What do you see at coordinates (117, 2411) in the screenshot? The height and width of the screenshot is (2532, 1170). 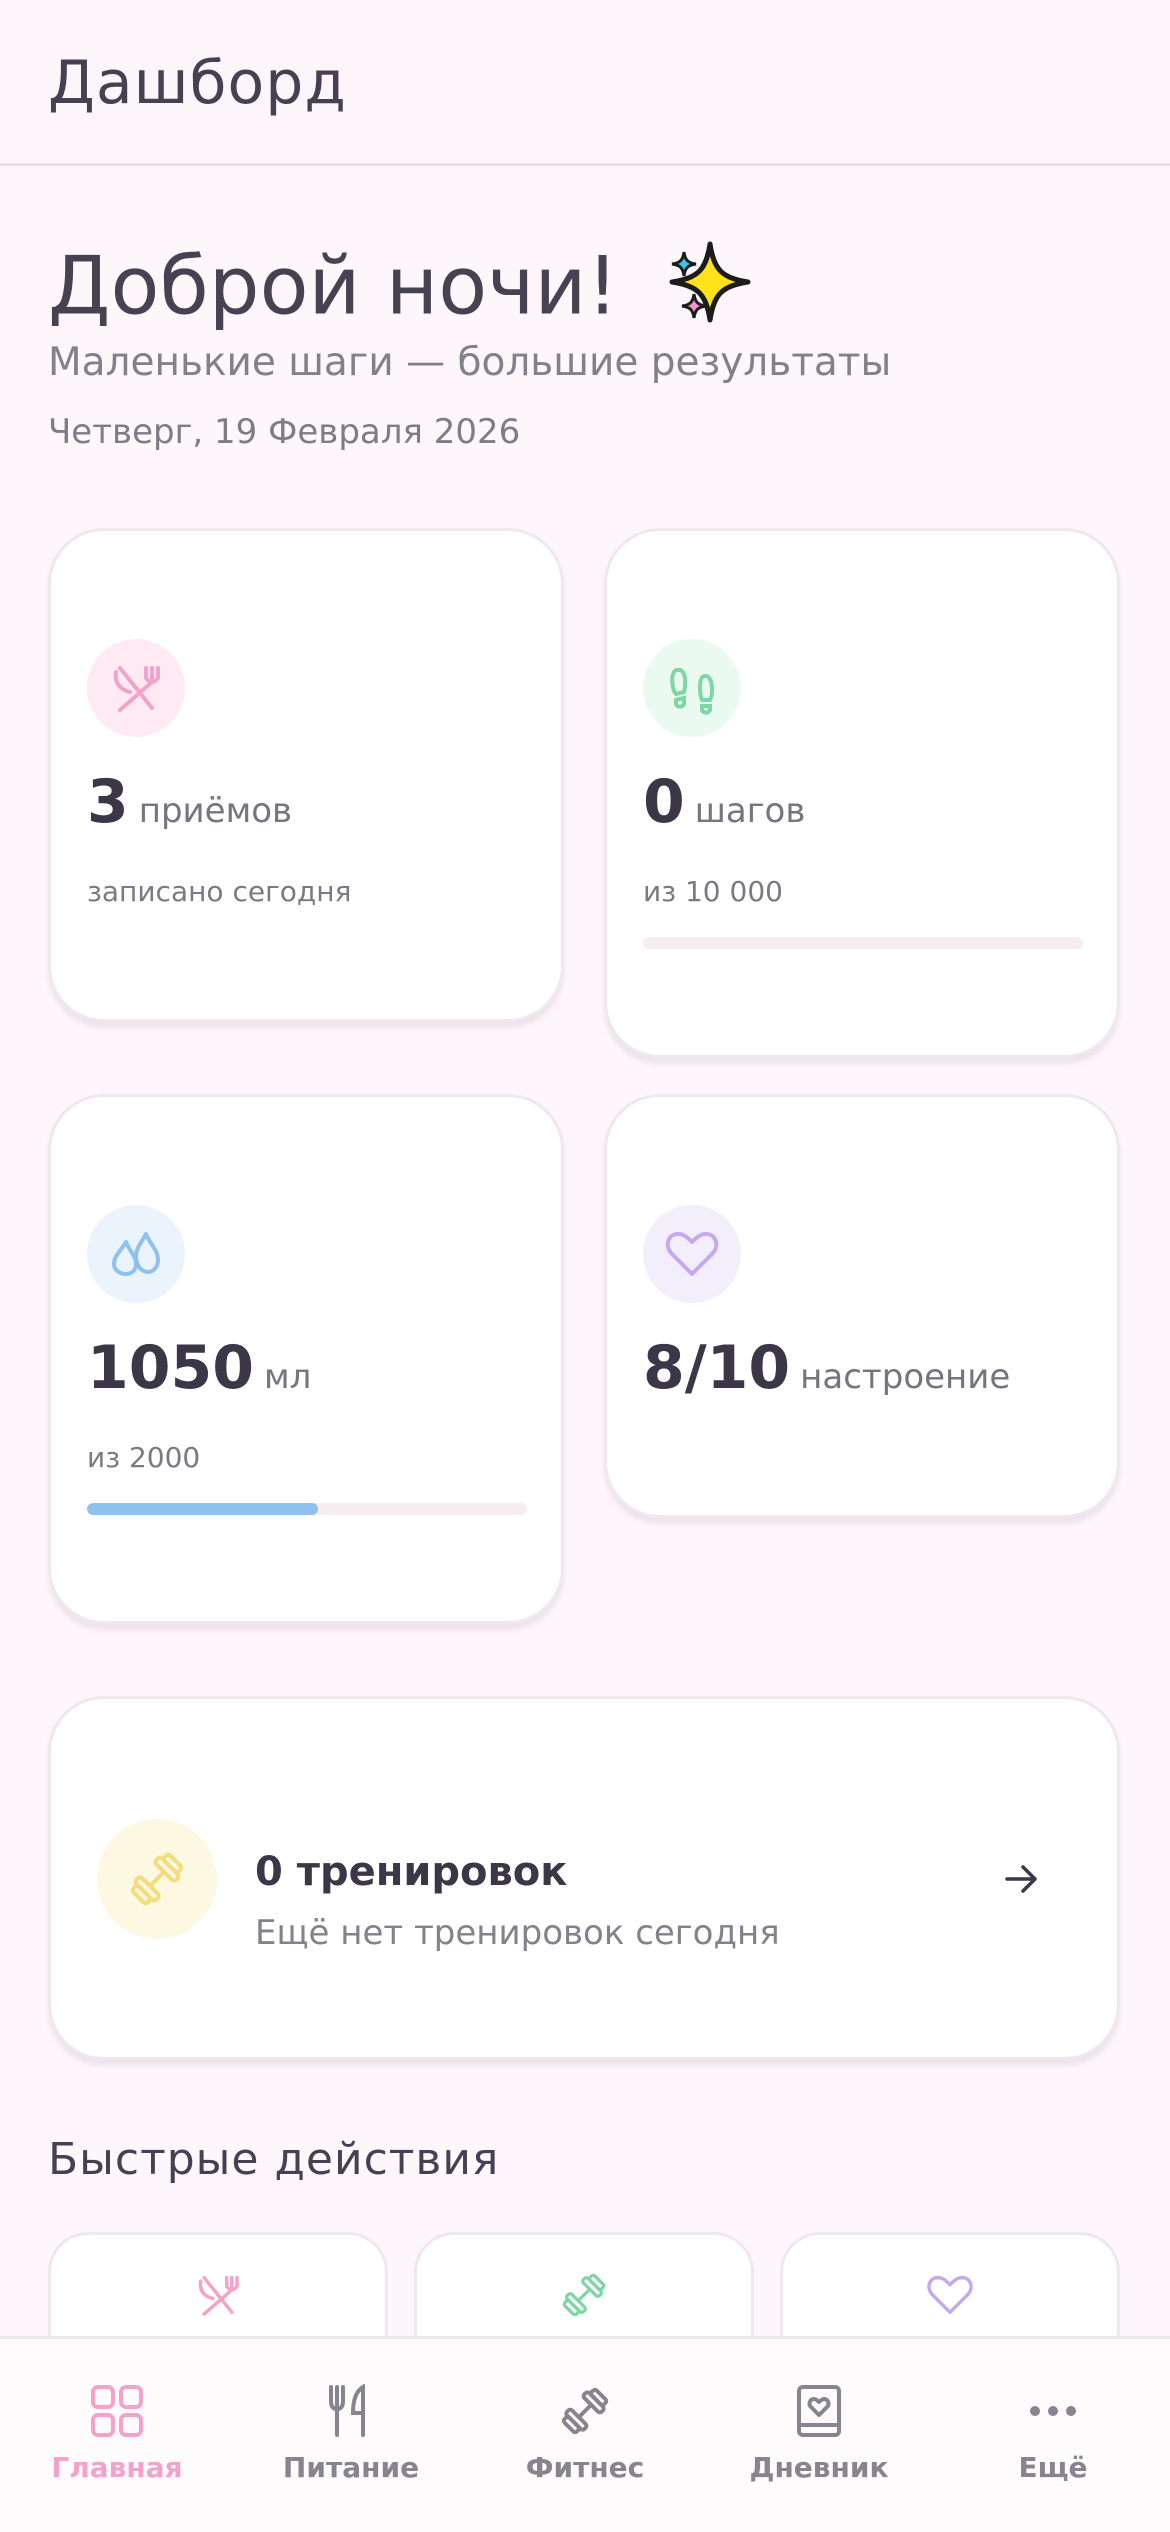 I see `grid-icon` at bounding box center [117, 2411].